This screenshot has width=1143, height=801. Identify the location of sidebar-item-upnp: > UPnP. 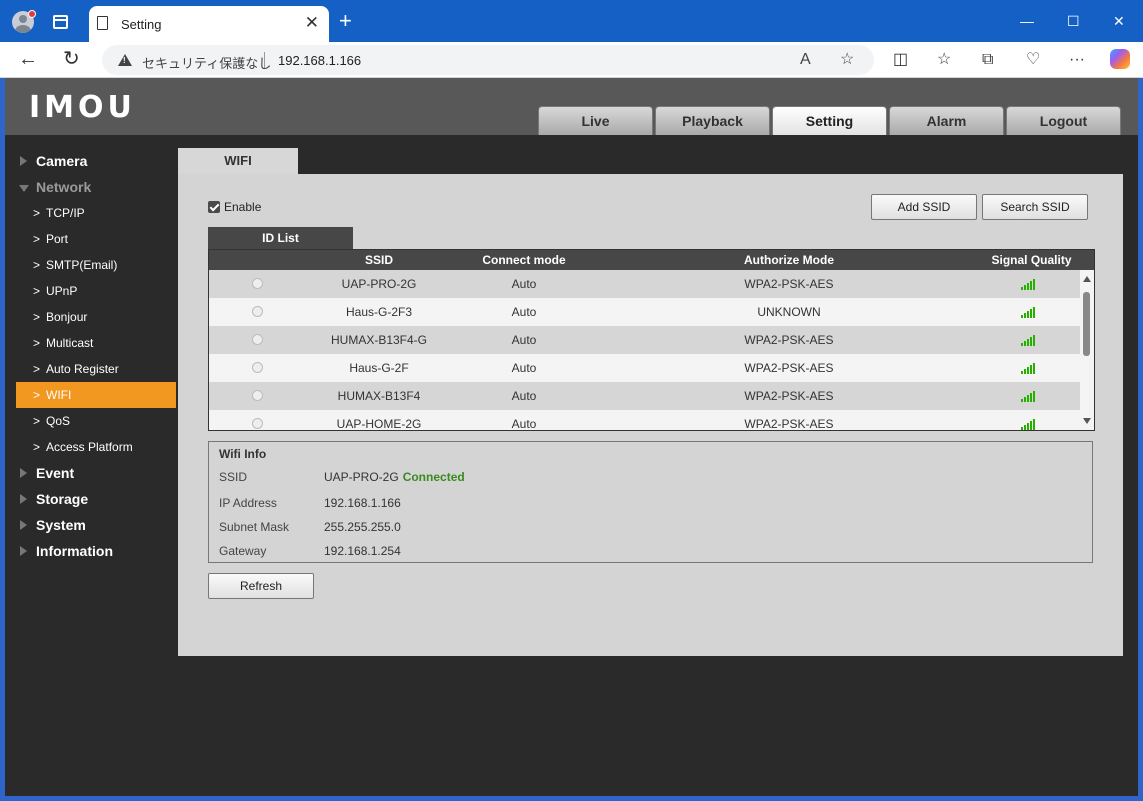
(96, 291).